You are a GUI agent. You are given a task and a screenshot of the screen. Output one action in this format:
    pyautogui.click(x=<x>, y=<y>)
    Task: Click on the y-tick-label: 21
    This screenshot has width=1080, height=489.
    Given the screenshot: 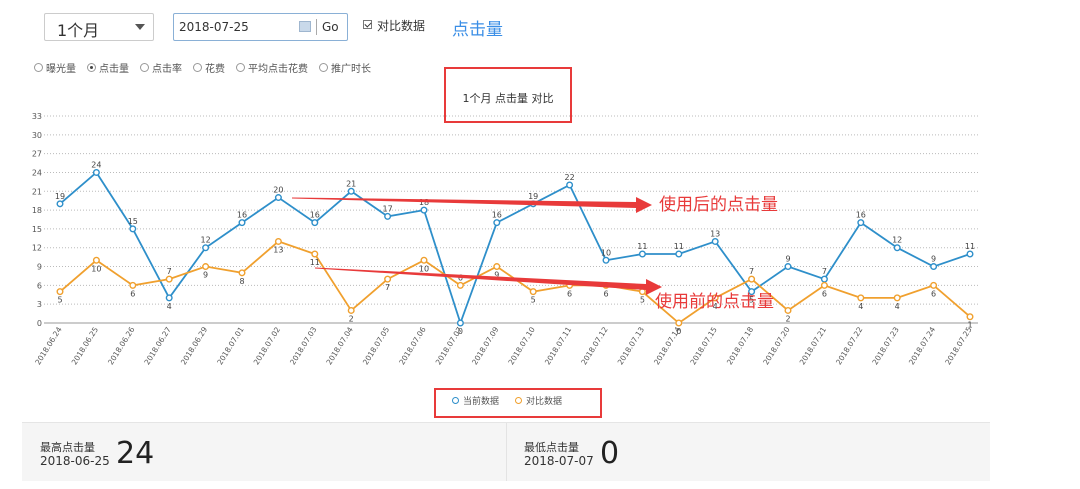 What is the action you would take?
    pyautogui.click(x=37, y=191)
    